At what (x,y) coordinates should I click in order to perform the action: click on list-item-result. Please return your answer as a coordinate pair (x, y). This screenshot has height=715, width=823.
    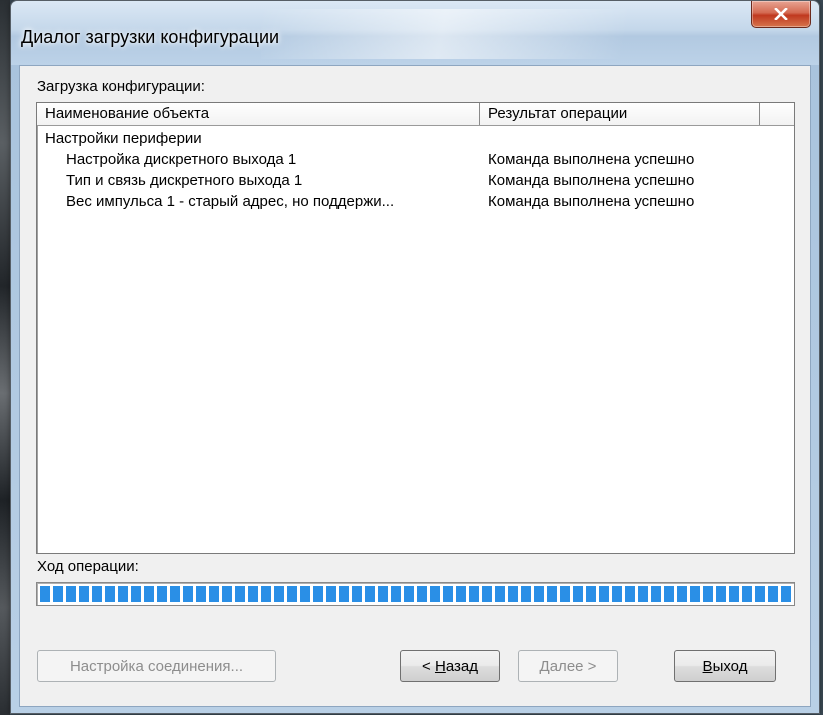
    Looking at the image, I should click on (637, 140).